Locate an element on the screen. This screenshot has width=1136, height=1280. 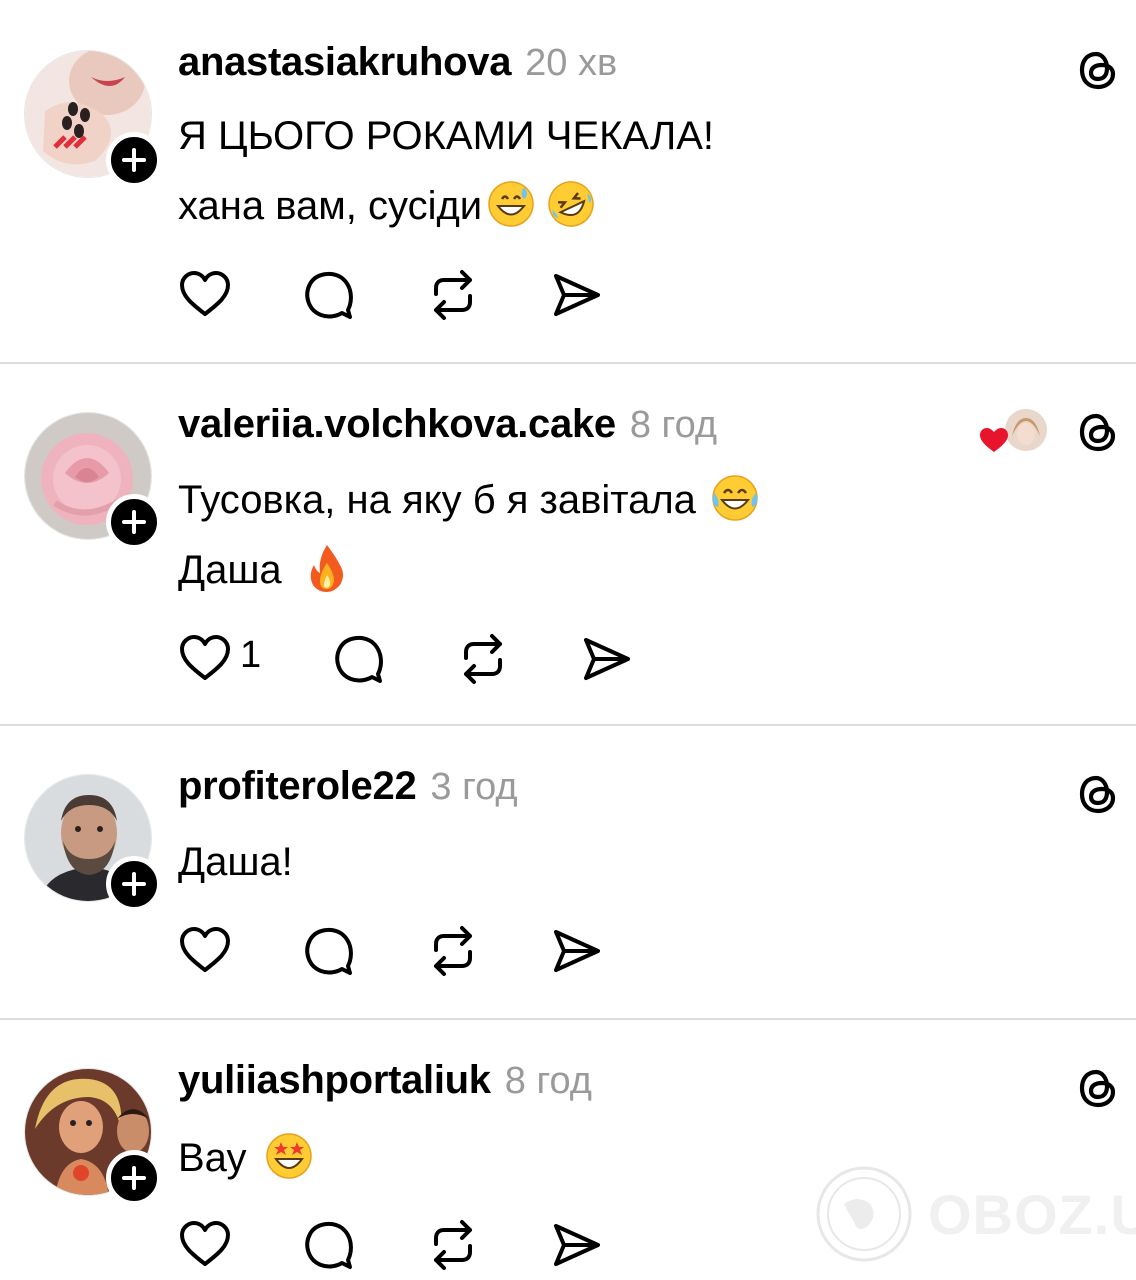
oboz-watermark: OBOZ.UA is located at coordinates (975, 1214).